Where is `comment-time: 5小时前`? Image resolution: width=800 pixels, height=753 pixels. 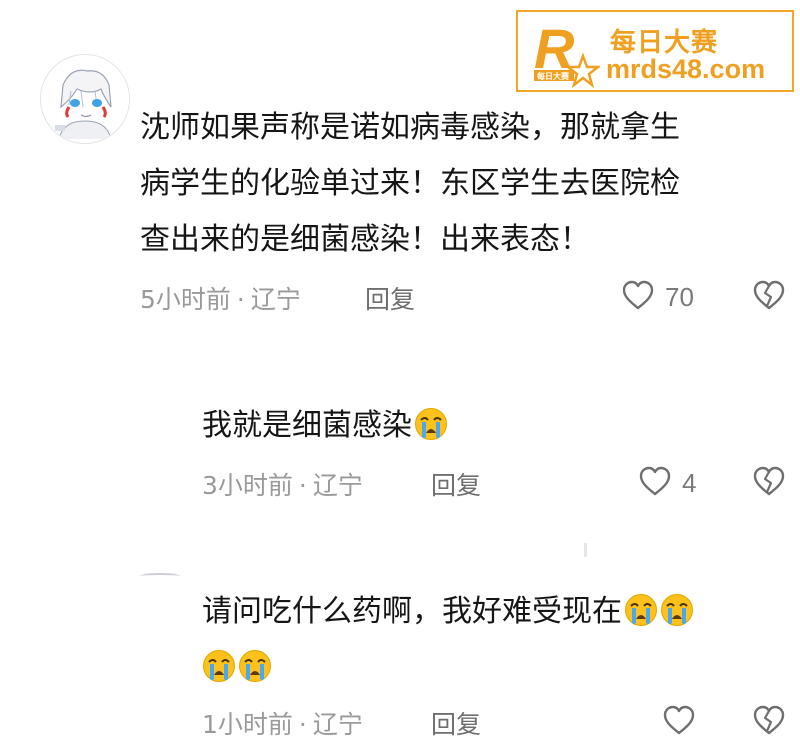
comment-time: 5小时前 is located at coordinates (185, 299).